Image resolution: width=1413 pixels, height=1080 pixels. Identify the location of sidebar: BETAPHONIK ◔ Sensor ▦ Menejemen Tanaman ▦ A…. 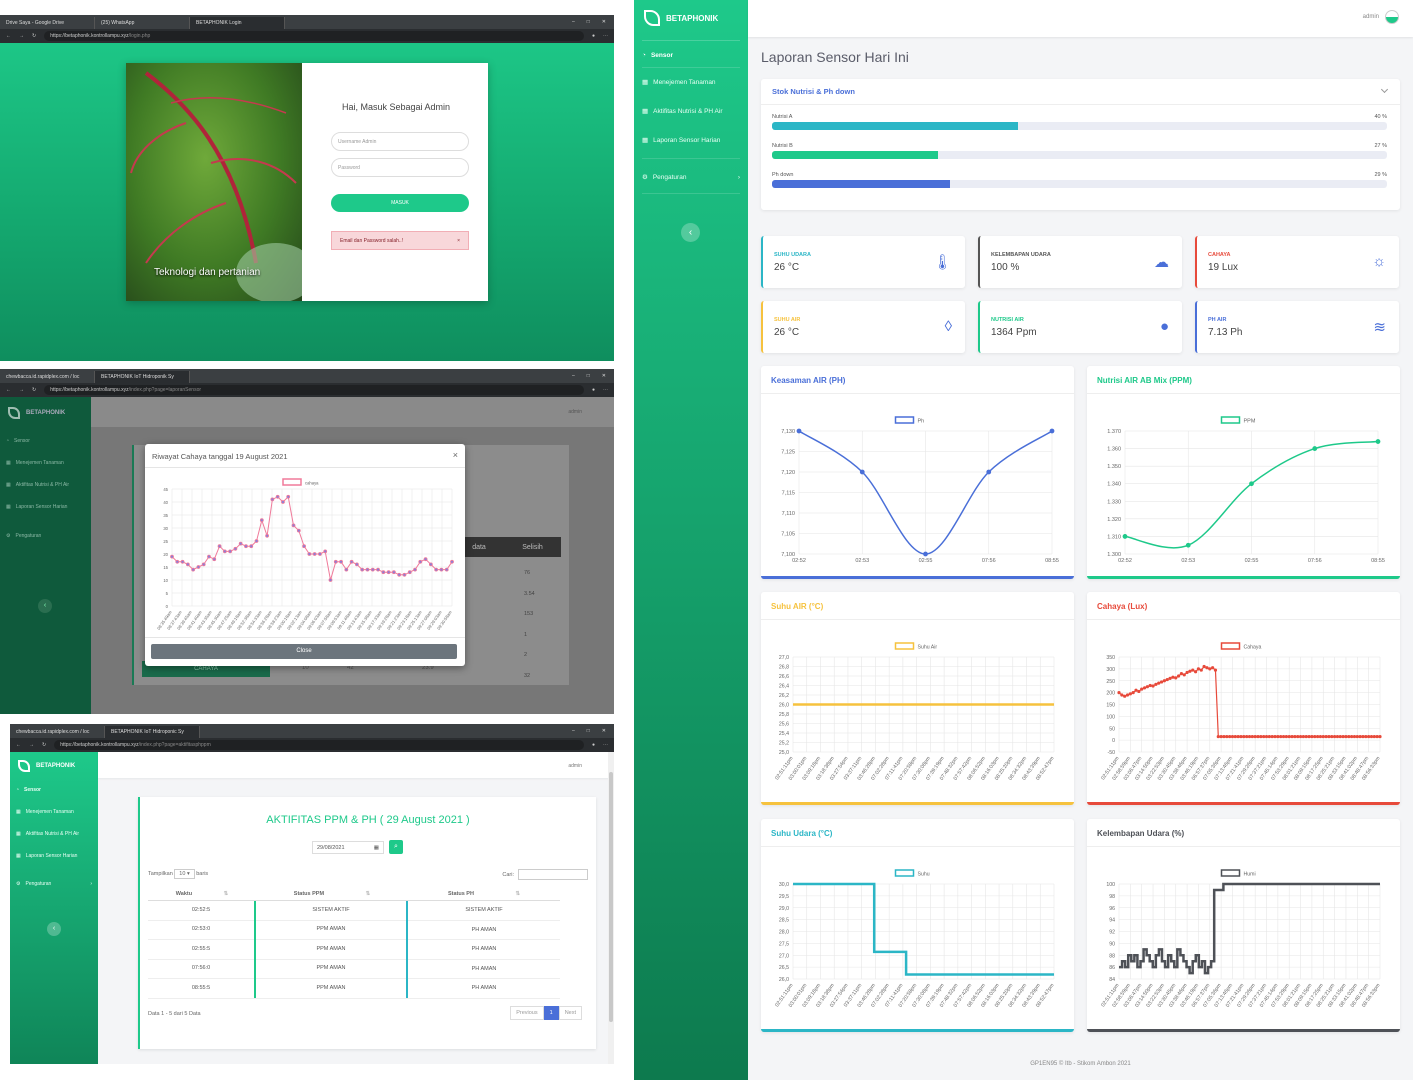
(691, 540).